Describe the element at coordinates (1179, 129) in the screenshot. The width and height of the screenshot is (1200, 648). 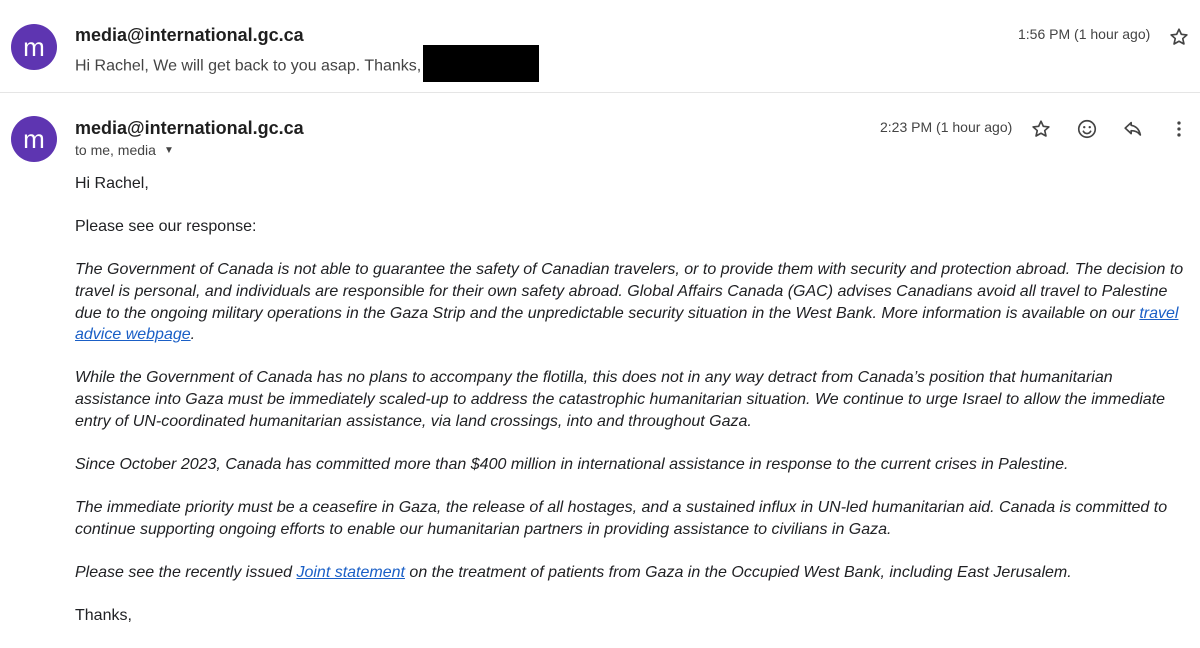
I see `more-vert-icon` at that location.